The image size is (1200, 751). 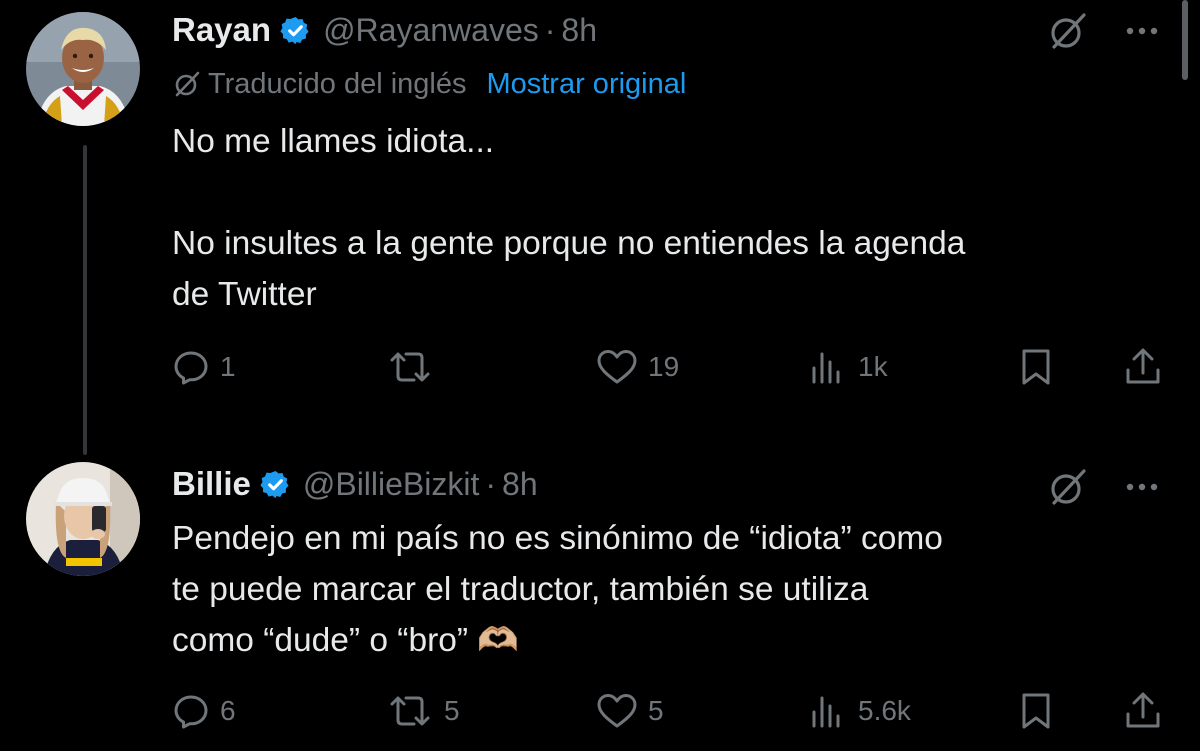 I want to click on display-name: Rayan, so click(x=221, y=30).